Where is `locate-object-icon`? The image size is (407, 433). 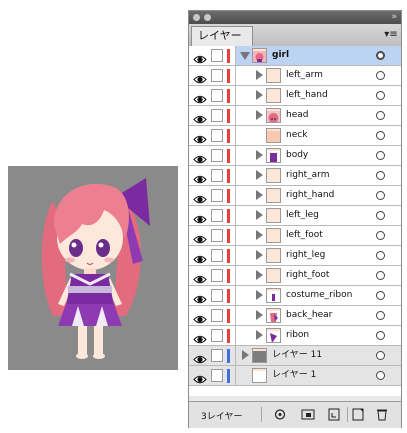 locate-object-icon is located at coordinates (280, 414).